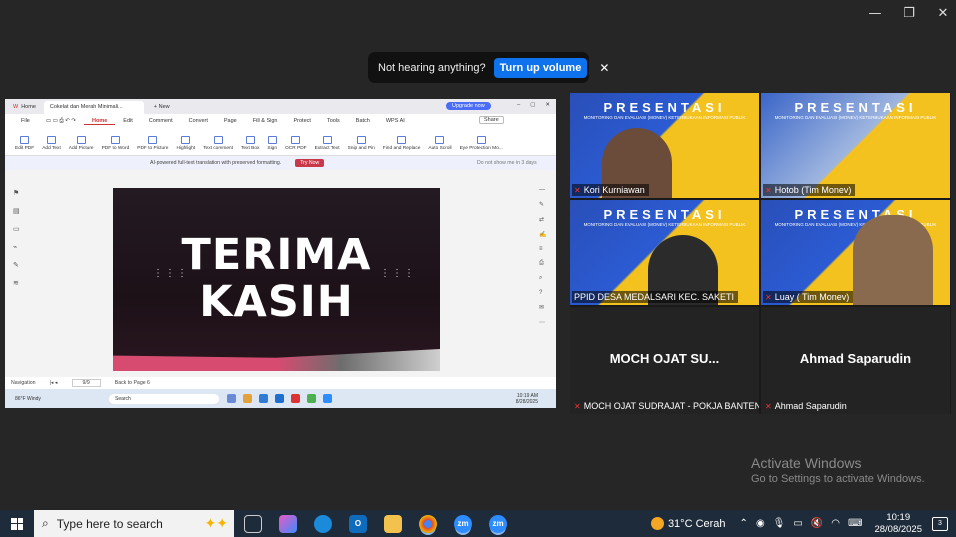  I want to click on menu-tools: Tools, so click(333, 121).